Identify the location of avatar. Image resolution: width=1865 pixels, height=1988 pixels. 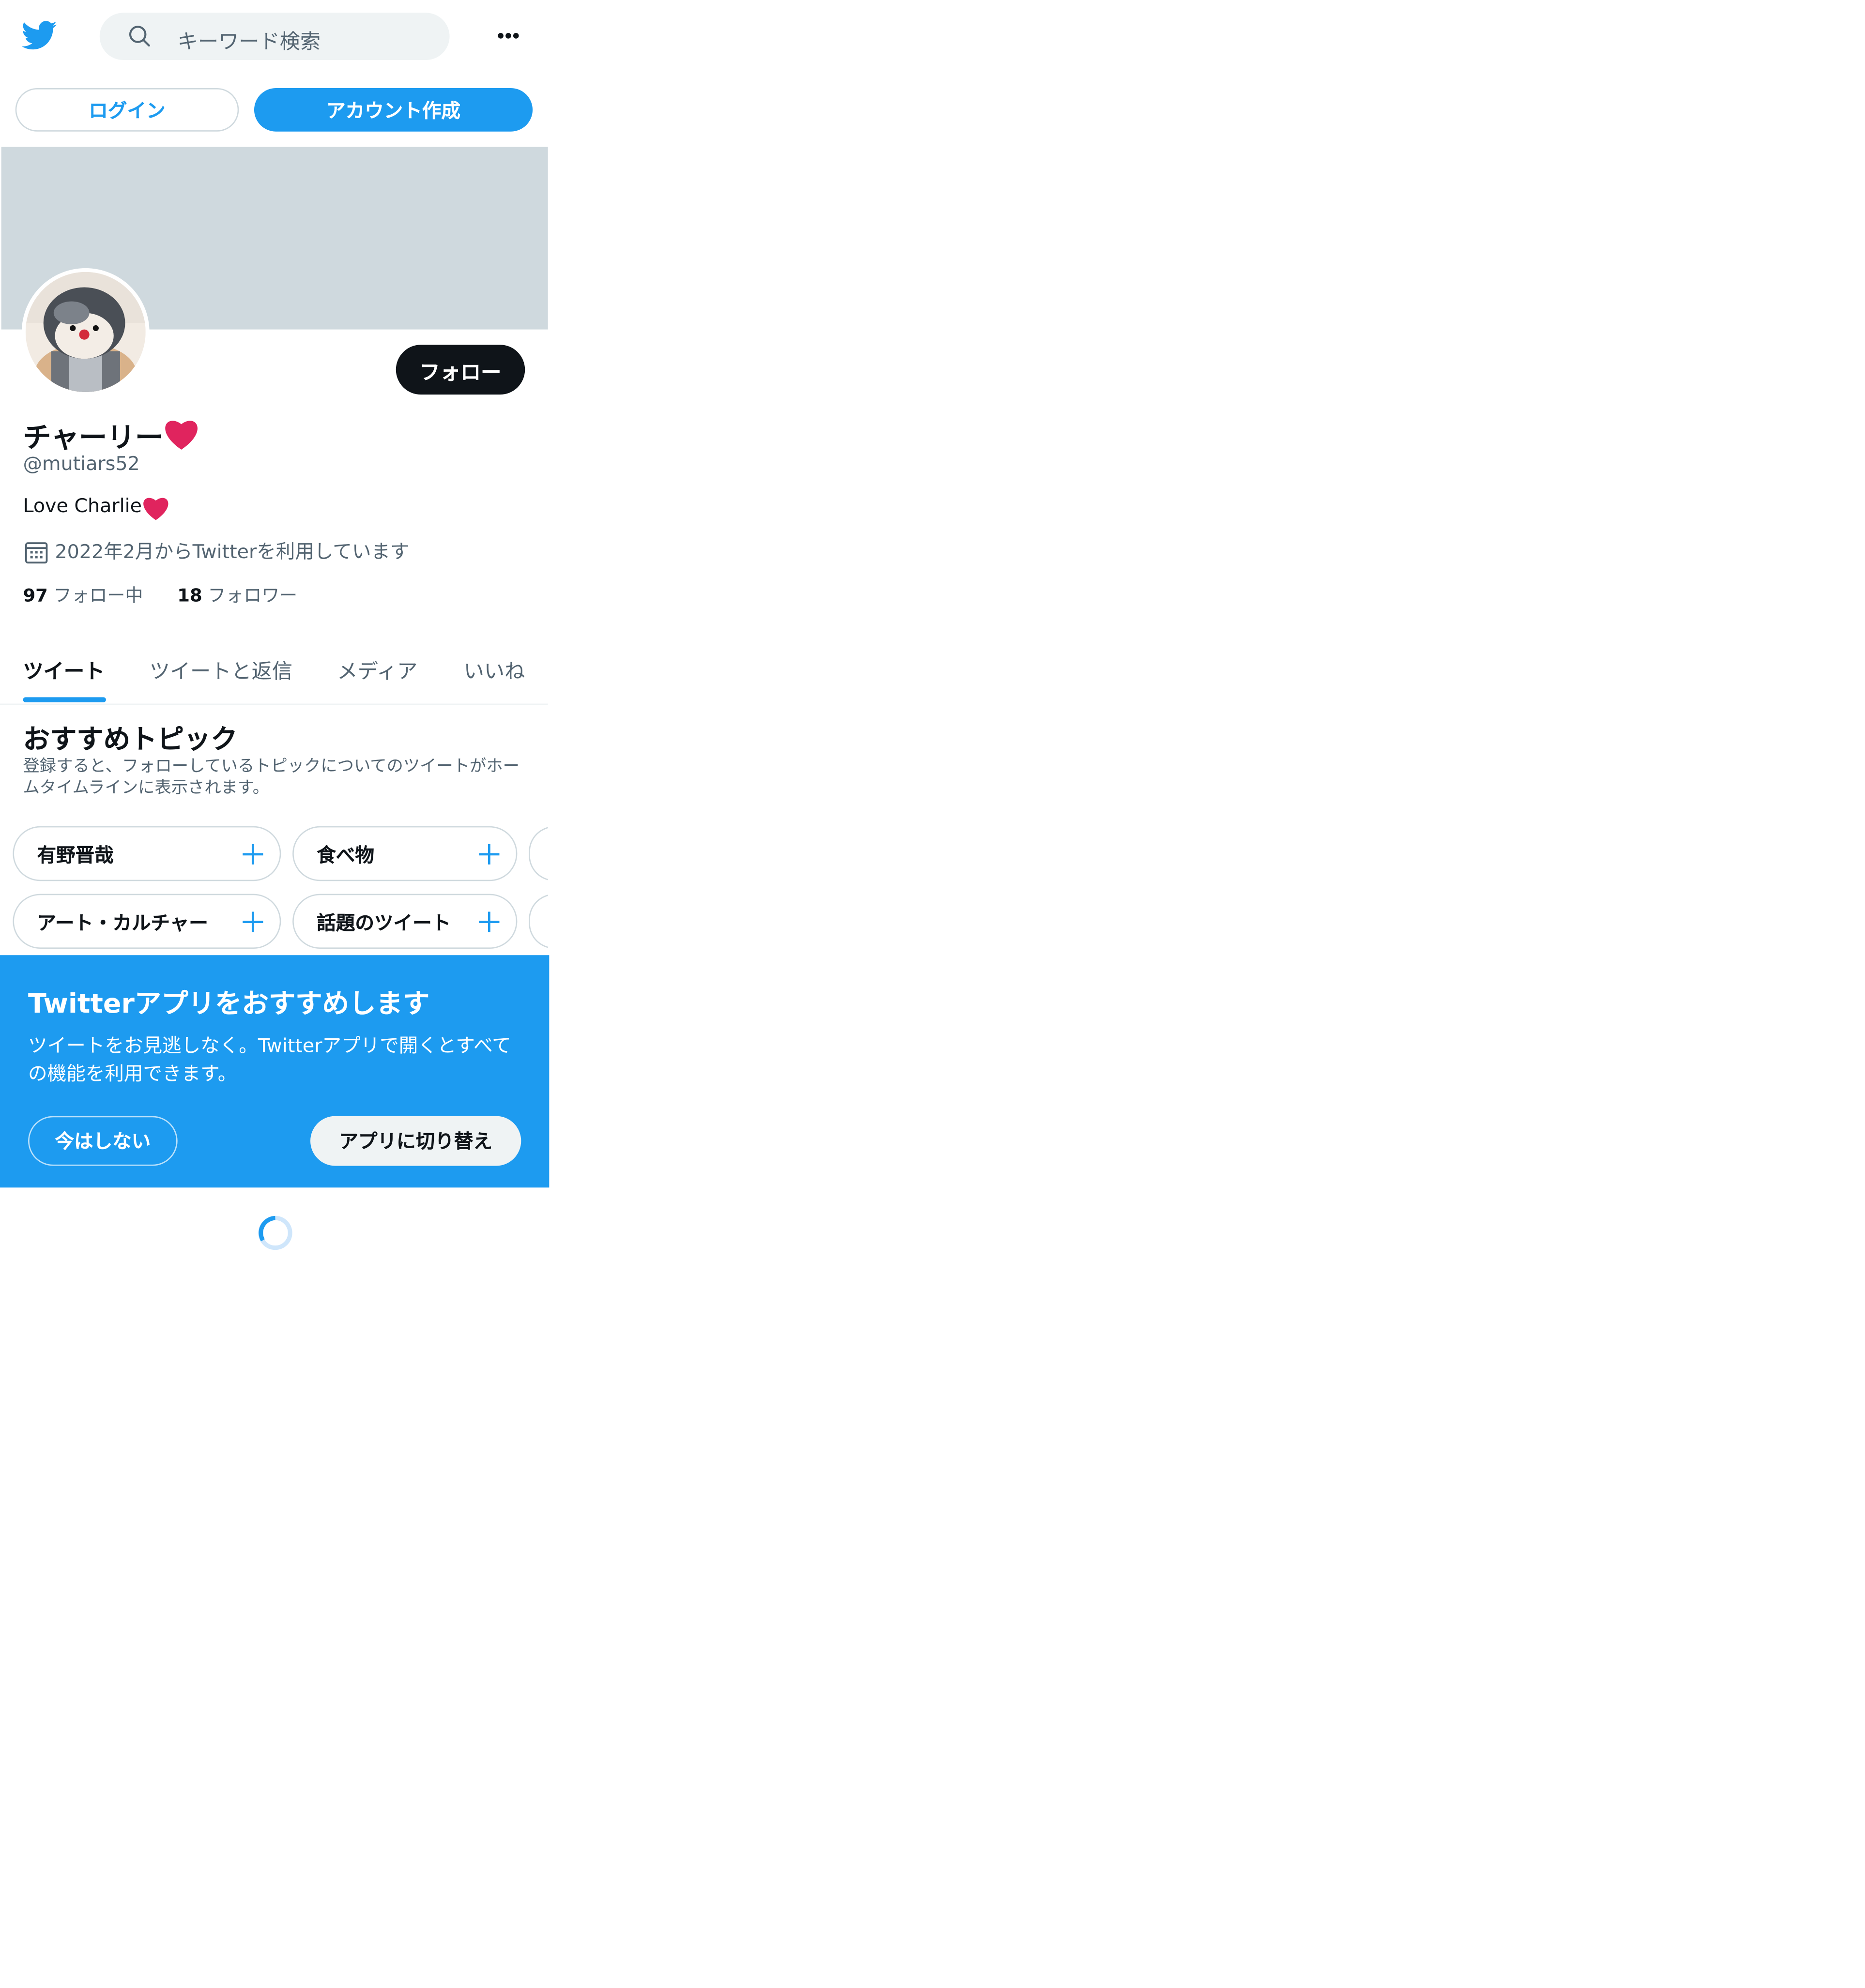
(85, 332).